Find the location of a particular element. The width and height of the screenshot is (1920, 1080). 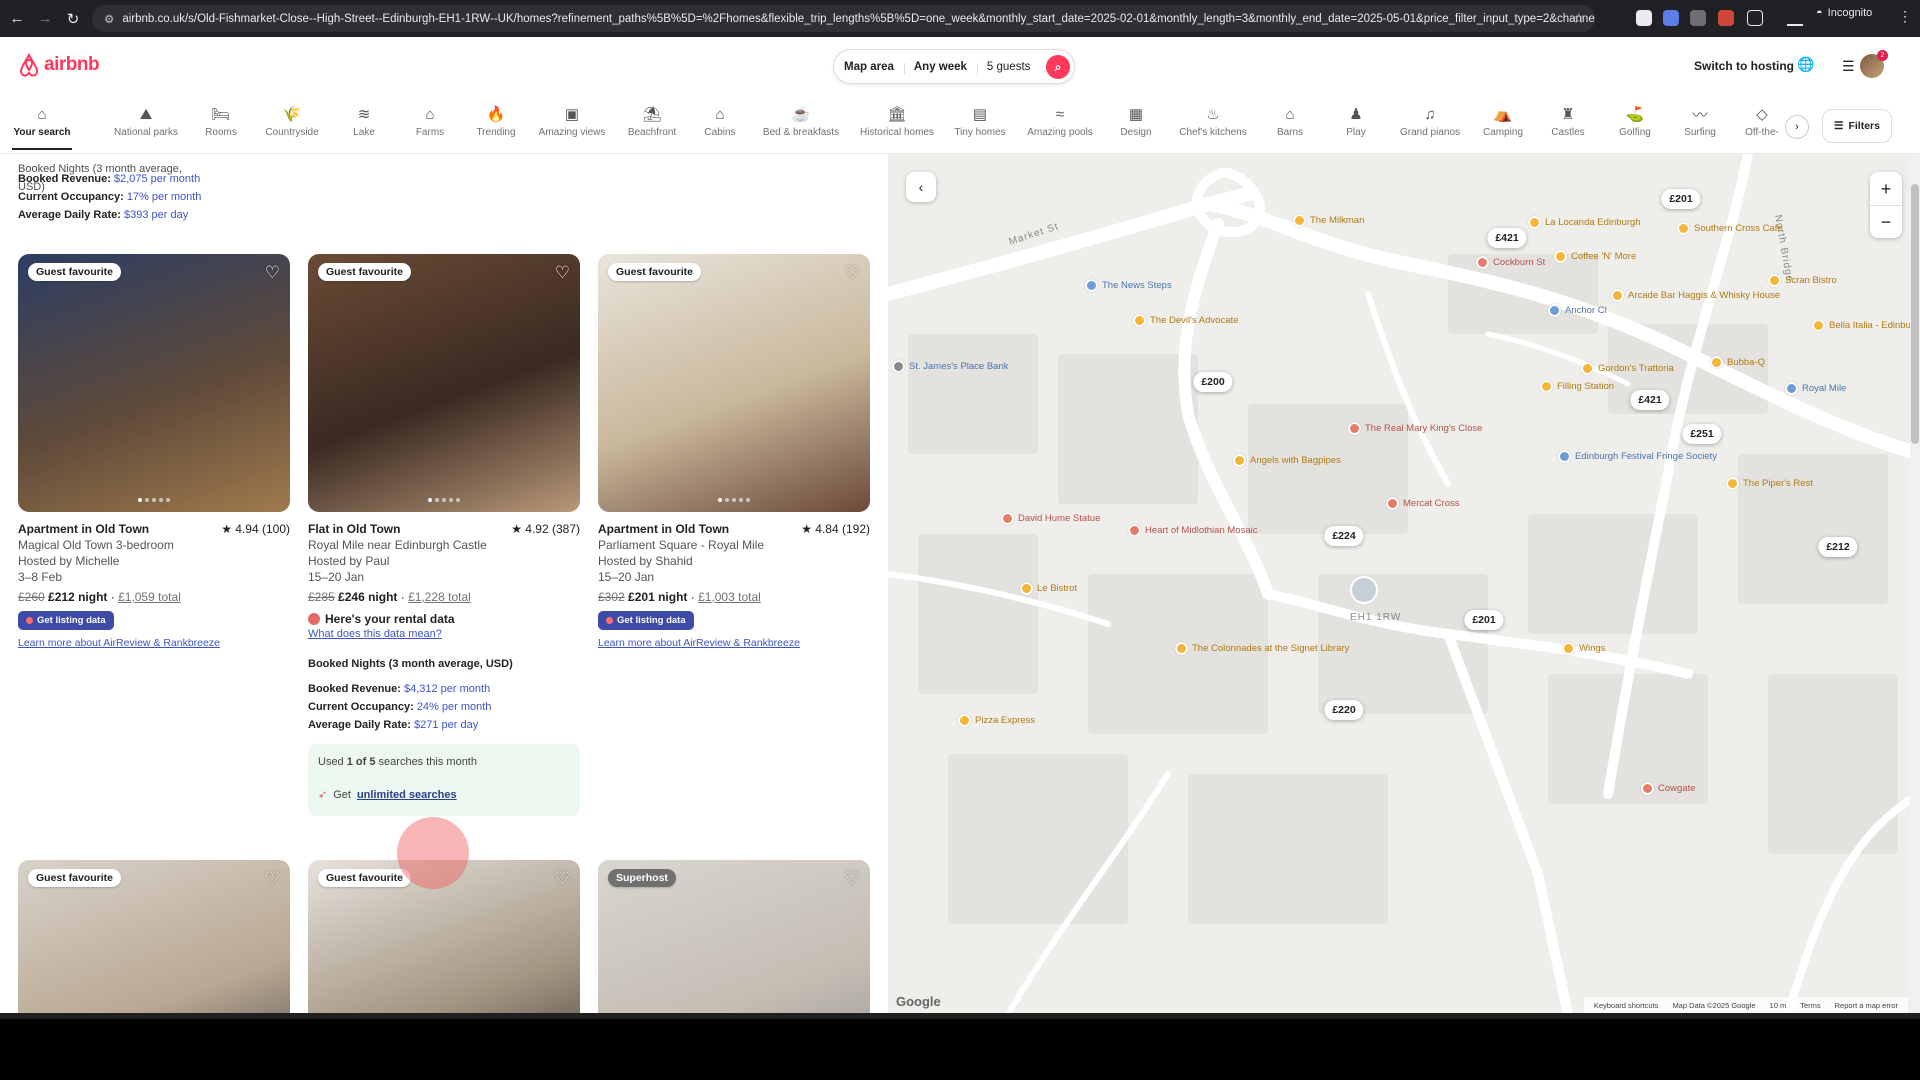

map-poi: St. James's Place Bank is located at coordinates (950, 366).